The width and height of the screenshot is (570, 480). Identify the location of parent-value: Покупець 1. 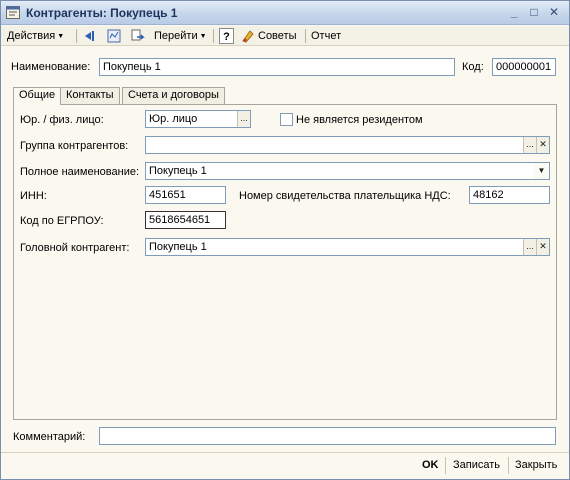
(178, 247).